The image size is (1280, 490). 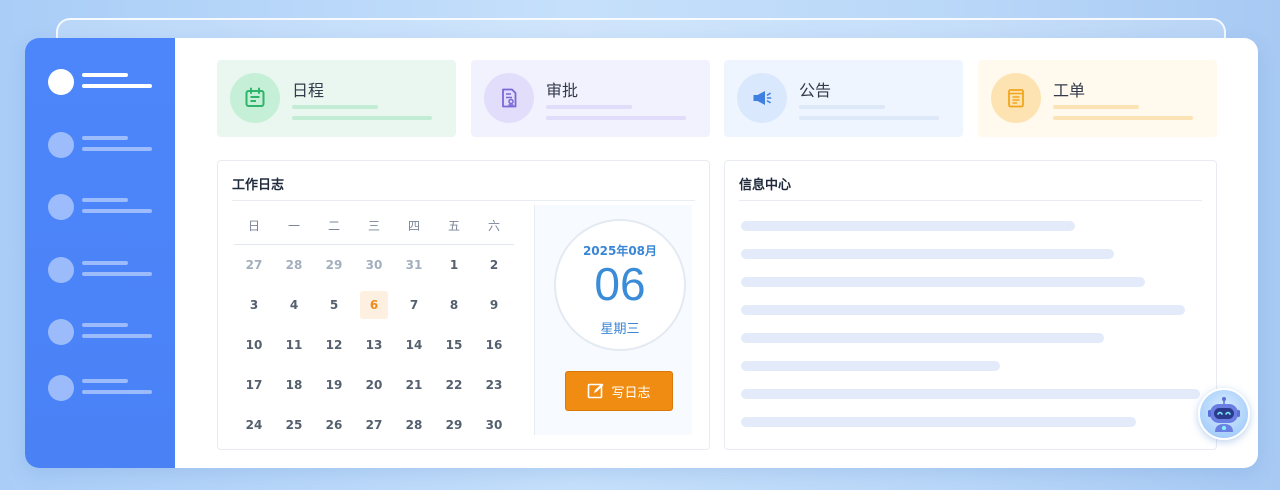 I want to click on calendar-day: 24, so click(x=254, y=425).